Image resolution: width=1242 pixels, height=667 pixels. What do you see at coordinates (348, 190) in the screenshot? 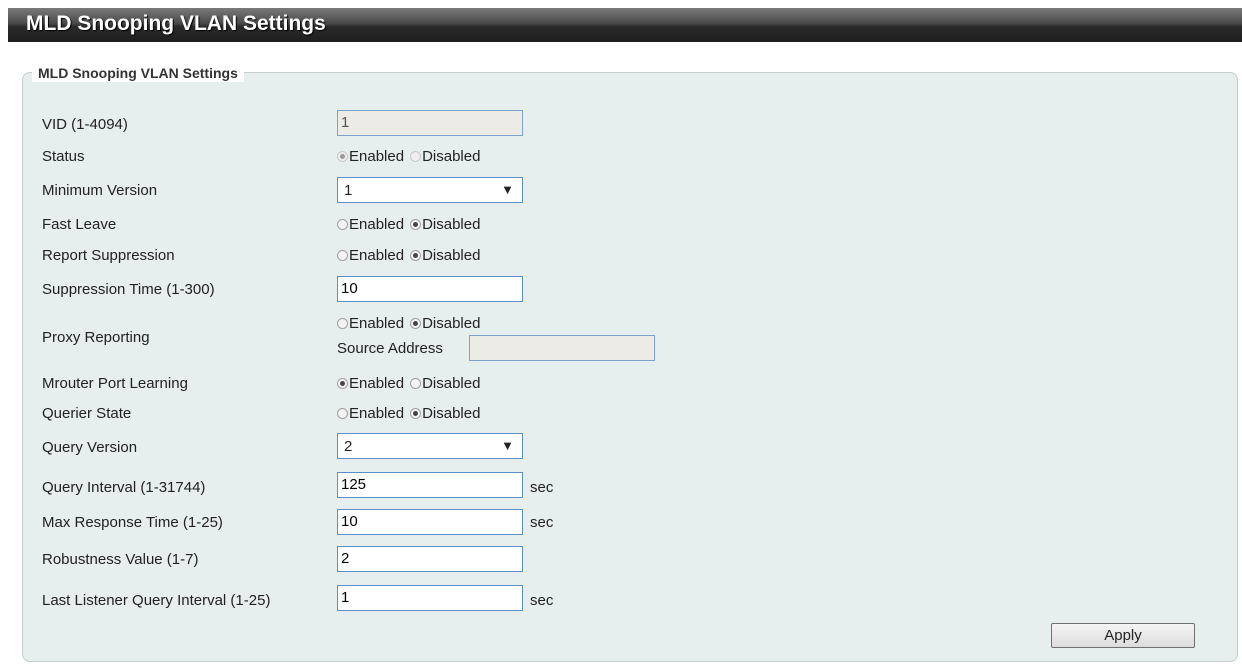
I see `minimum-version-value: 1` at bounding box center [348, 190].